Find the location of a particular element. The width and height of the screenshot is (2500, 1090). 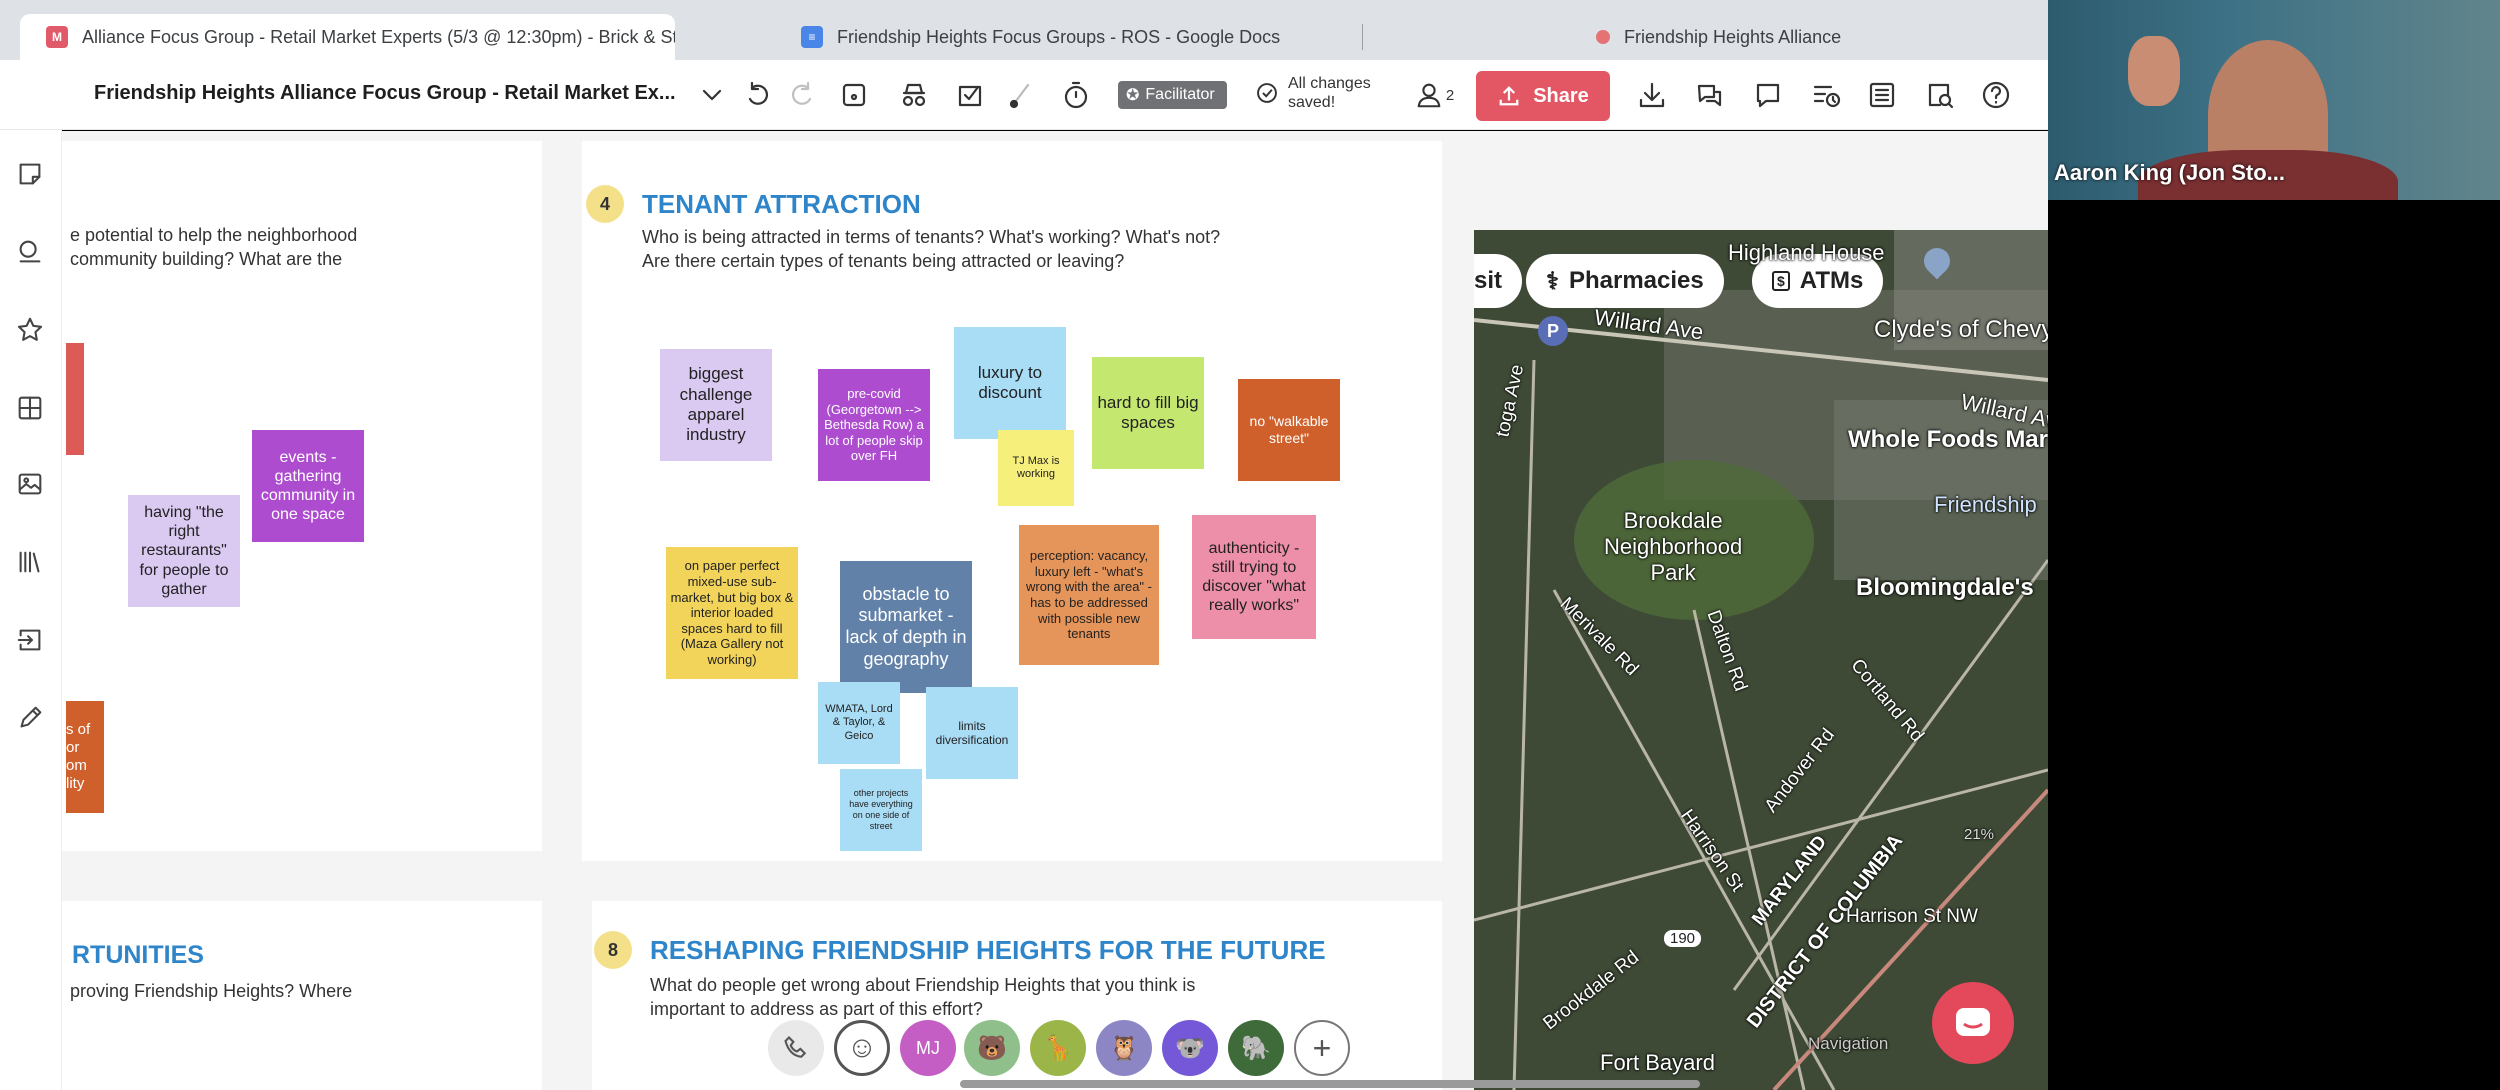

checkbox-icon is located at coordinates (970, 95).